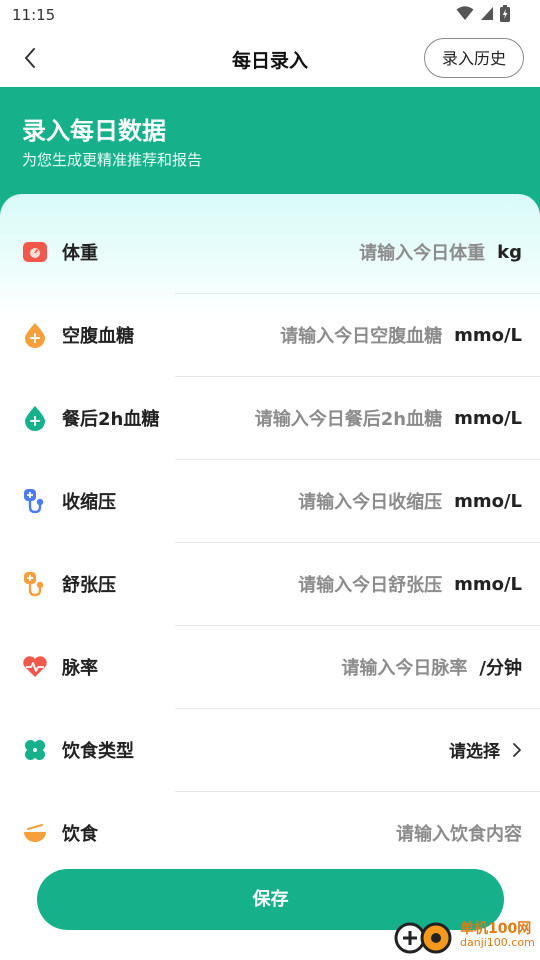 Image resolution: width=540 pixels, height=960 pixels. I want to click on watermark: 单机100网 danji100.com, so click(463, 936).